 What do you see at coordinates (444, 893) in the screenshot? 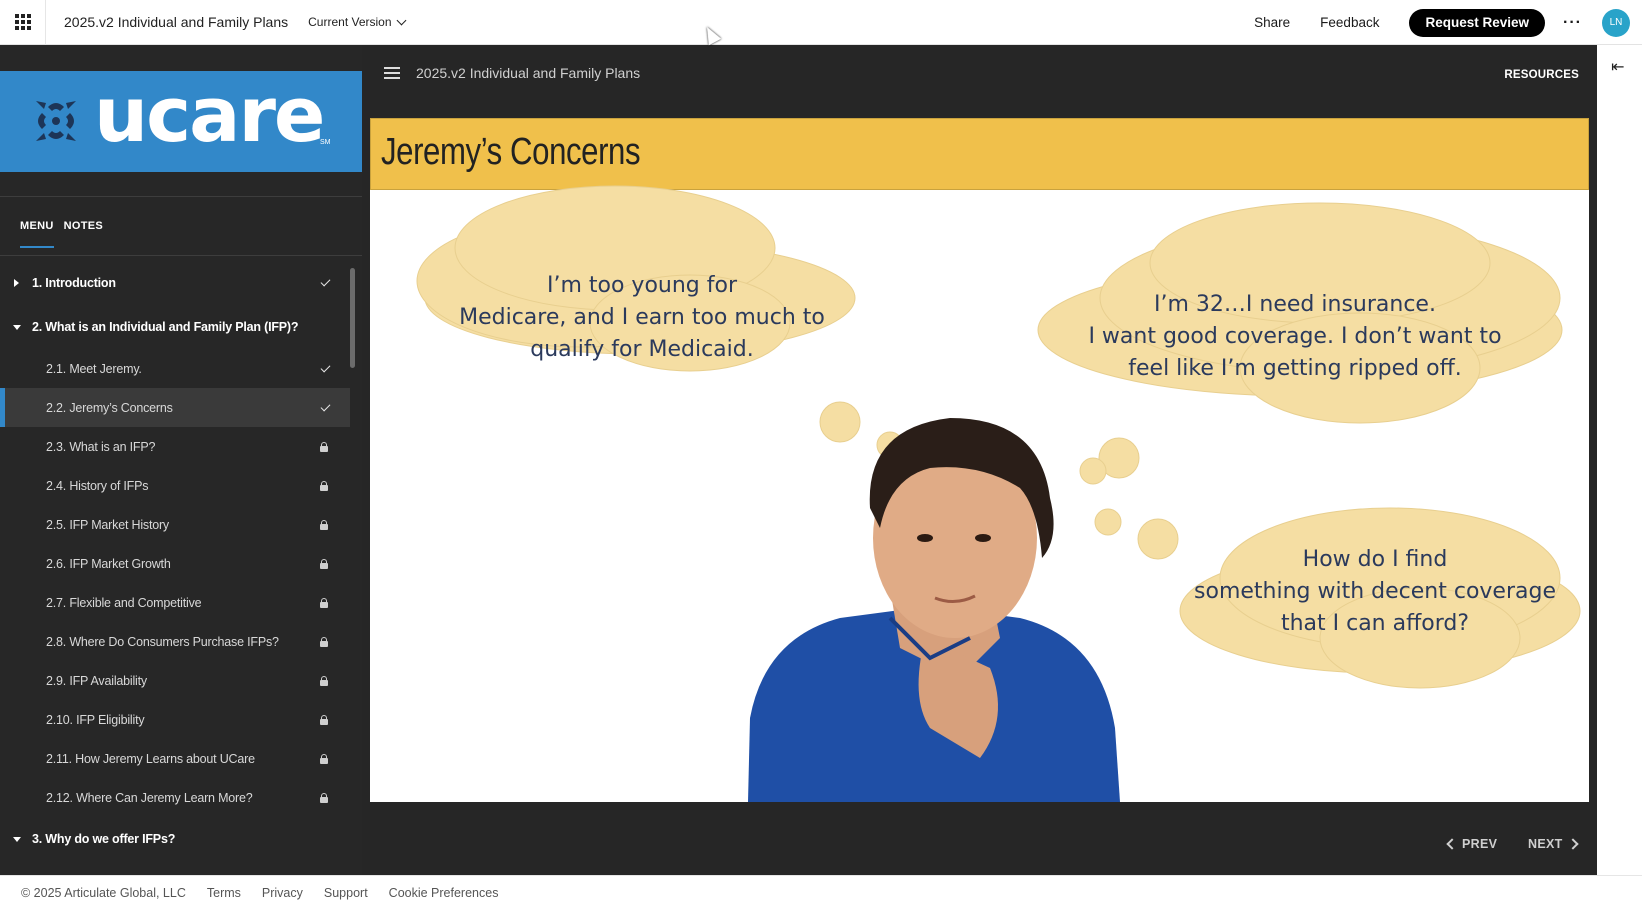
I see `cookie-preferences-link: Cookie Preferences` at bounding box center [444, 893].